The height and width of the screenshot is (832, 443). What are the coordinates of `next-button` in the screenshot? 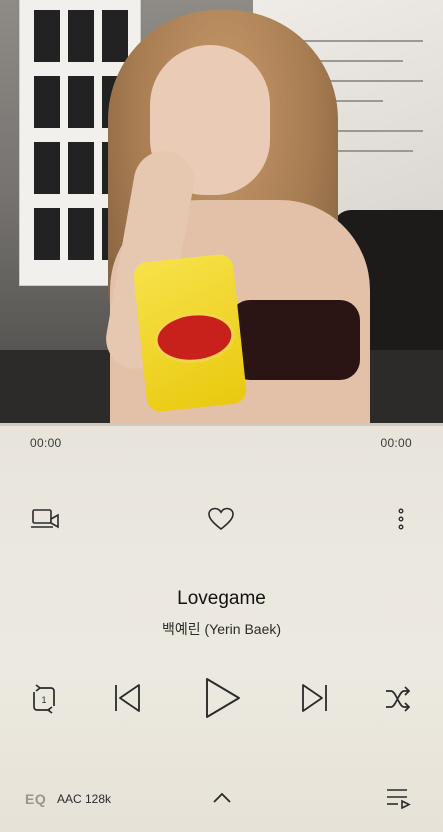 It's located at (315, 698).